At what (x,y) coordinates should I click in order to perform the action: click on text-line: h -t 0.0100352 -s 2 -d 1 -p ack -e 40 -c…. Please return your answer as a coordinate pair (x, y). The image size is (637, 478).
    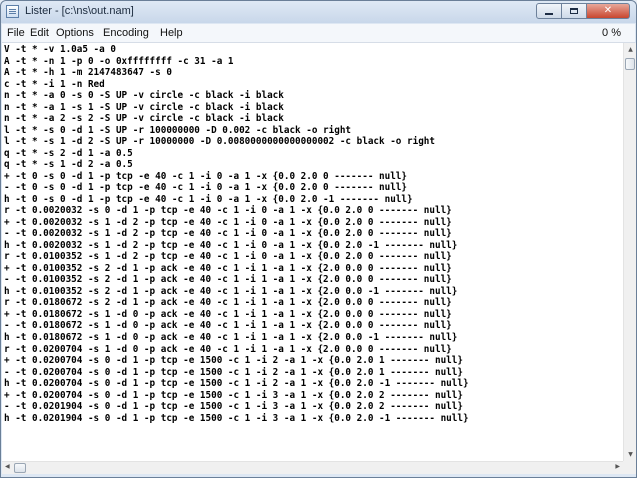
    Looking at the image, I should click on (231, 291).